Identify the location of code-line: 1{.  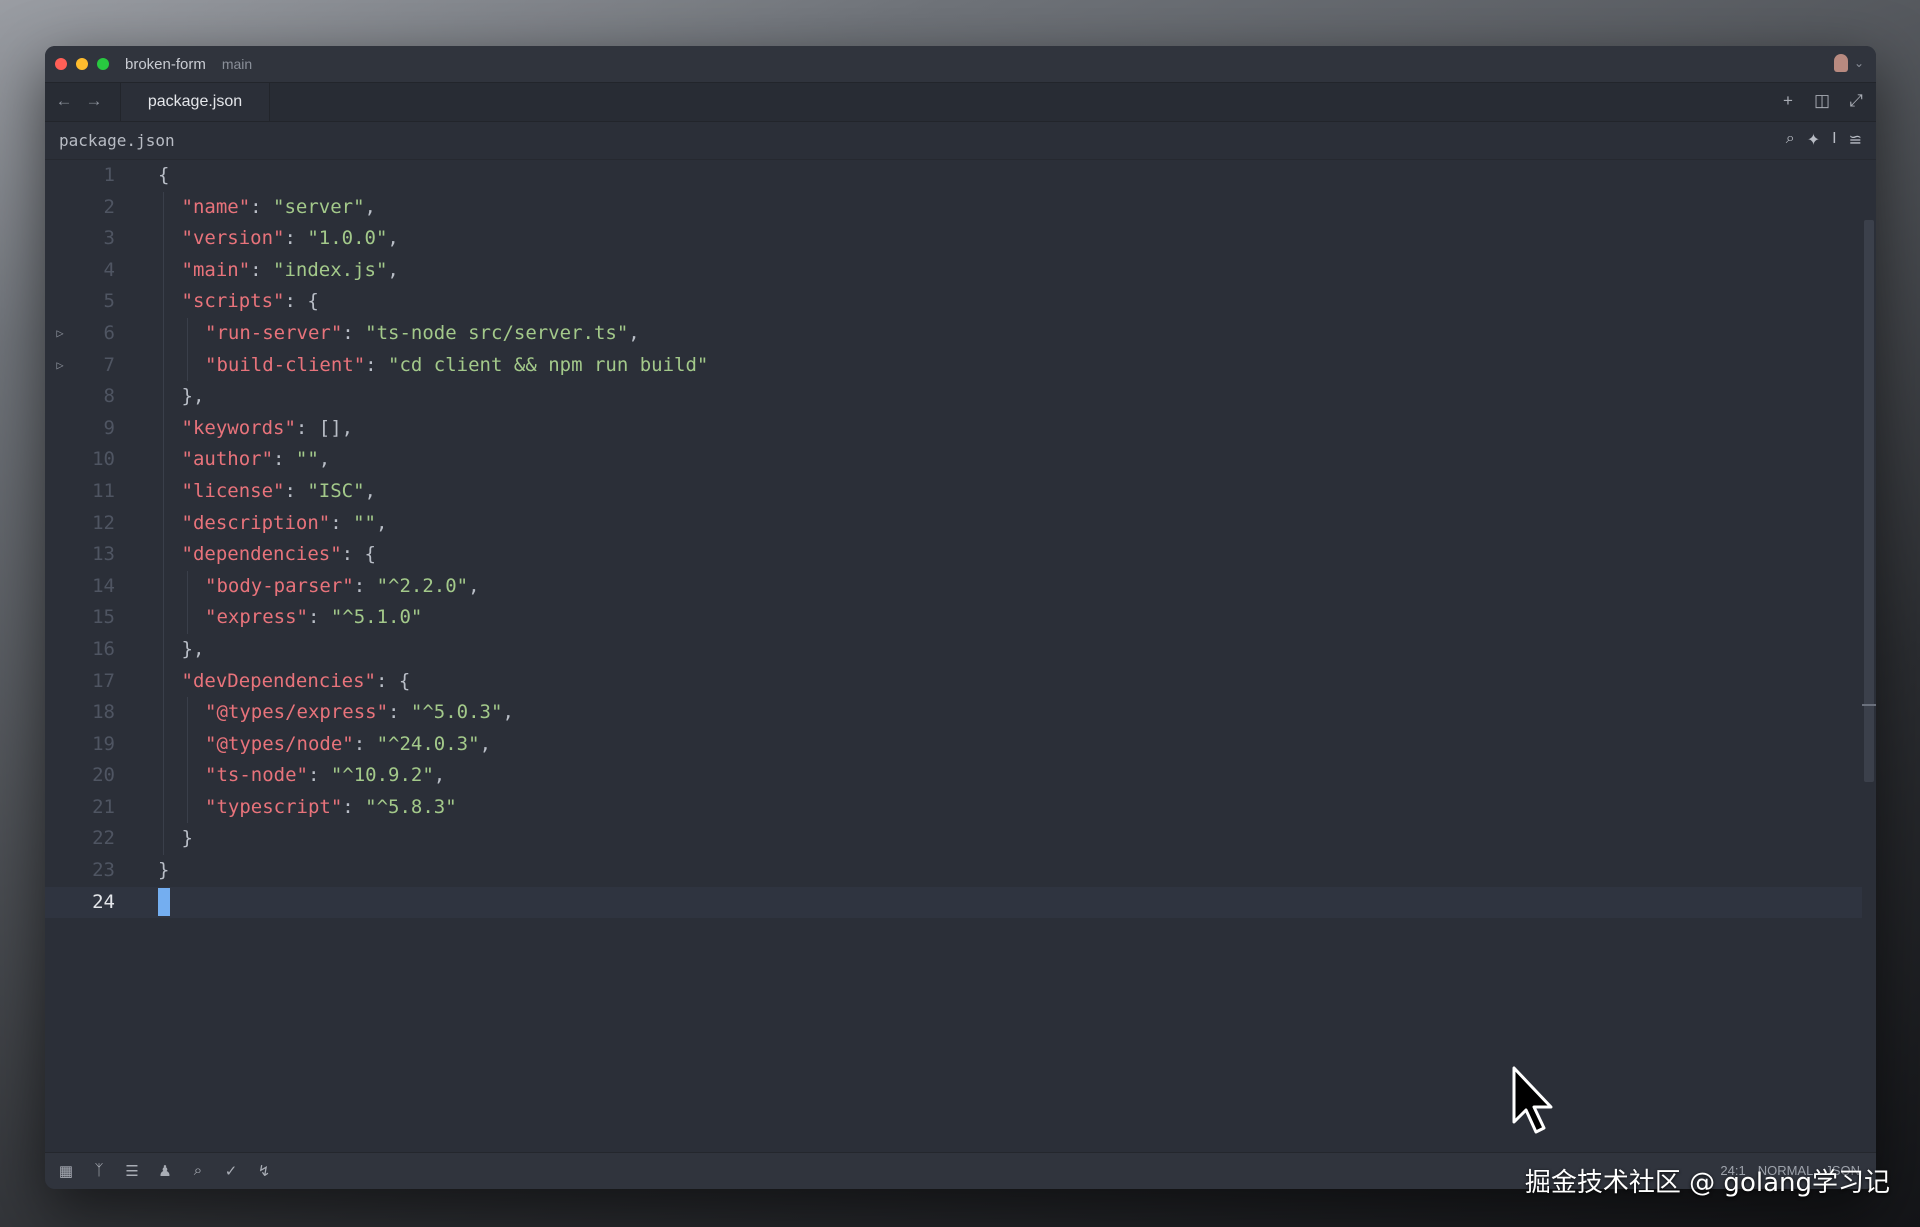
(953, 176).